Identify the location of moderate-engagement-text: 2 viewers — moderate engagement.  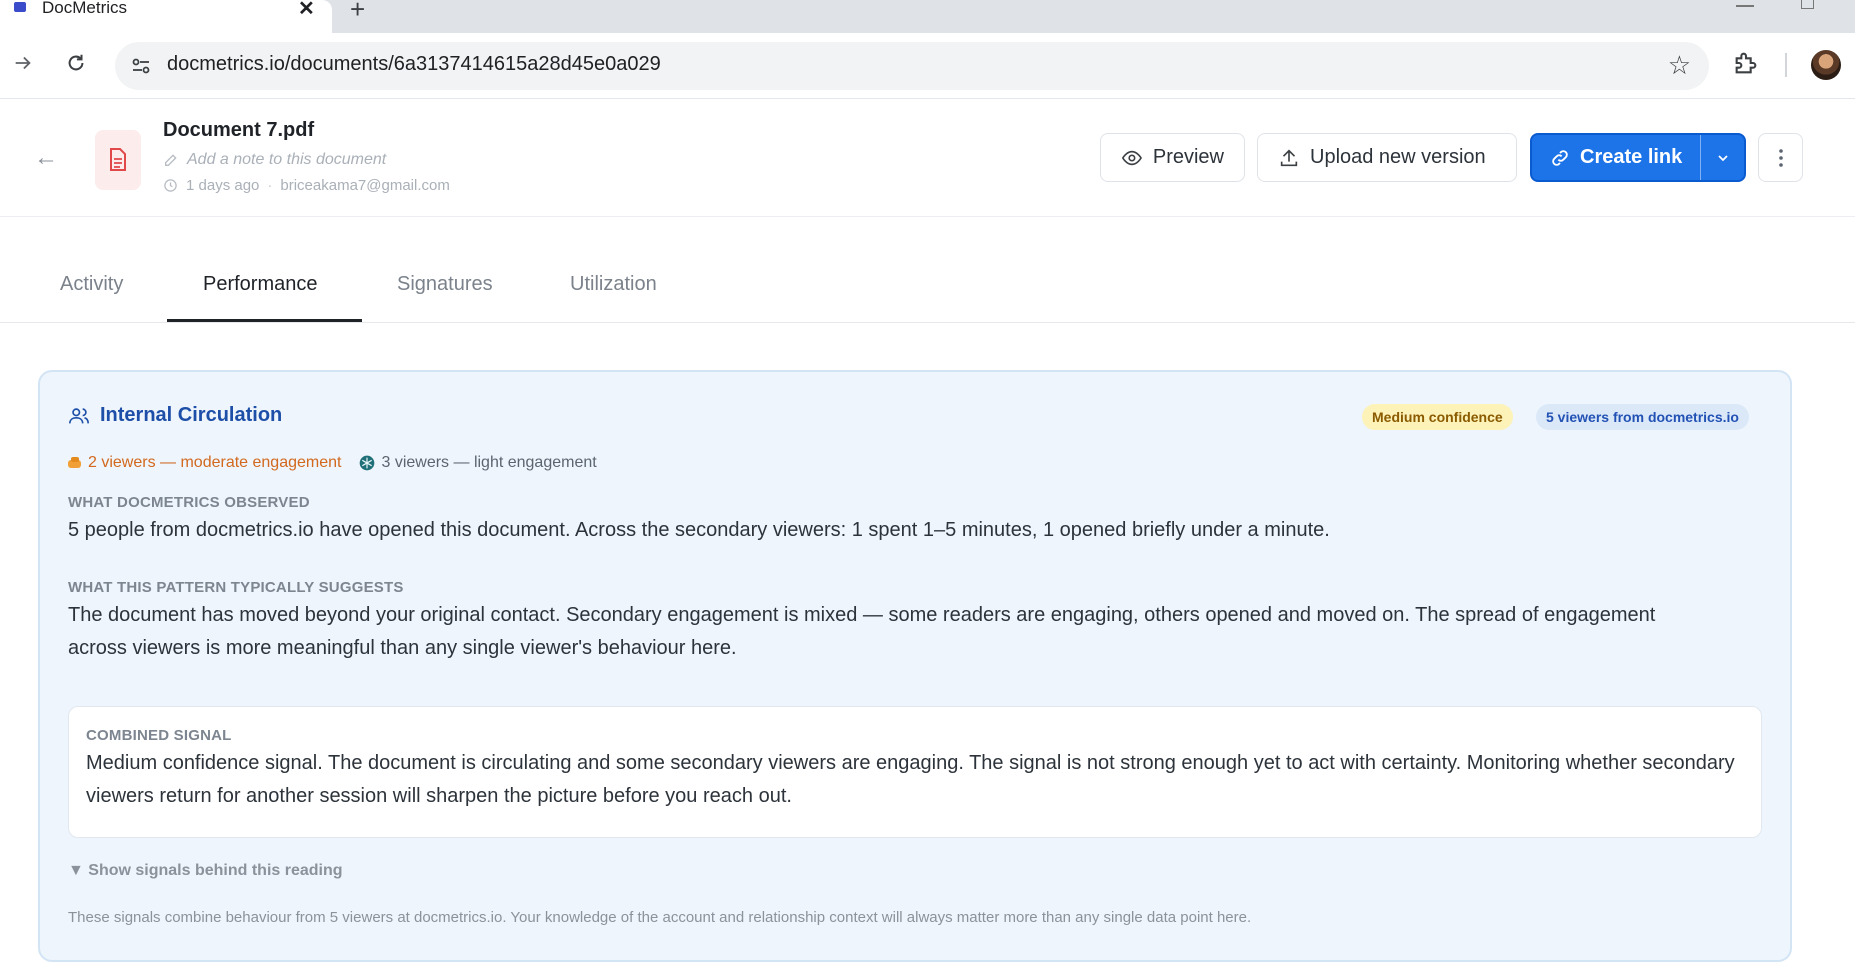
(215, 462).